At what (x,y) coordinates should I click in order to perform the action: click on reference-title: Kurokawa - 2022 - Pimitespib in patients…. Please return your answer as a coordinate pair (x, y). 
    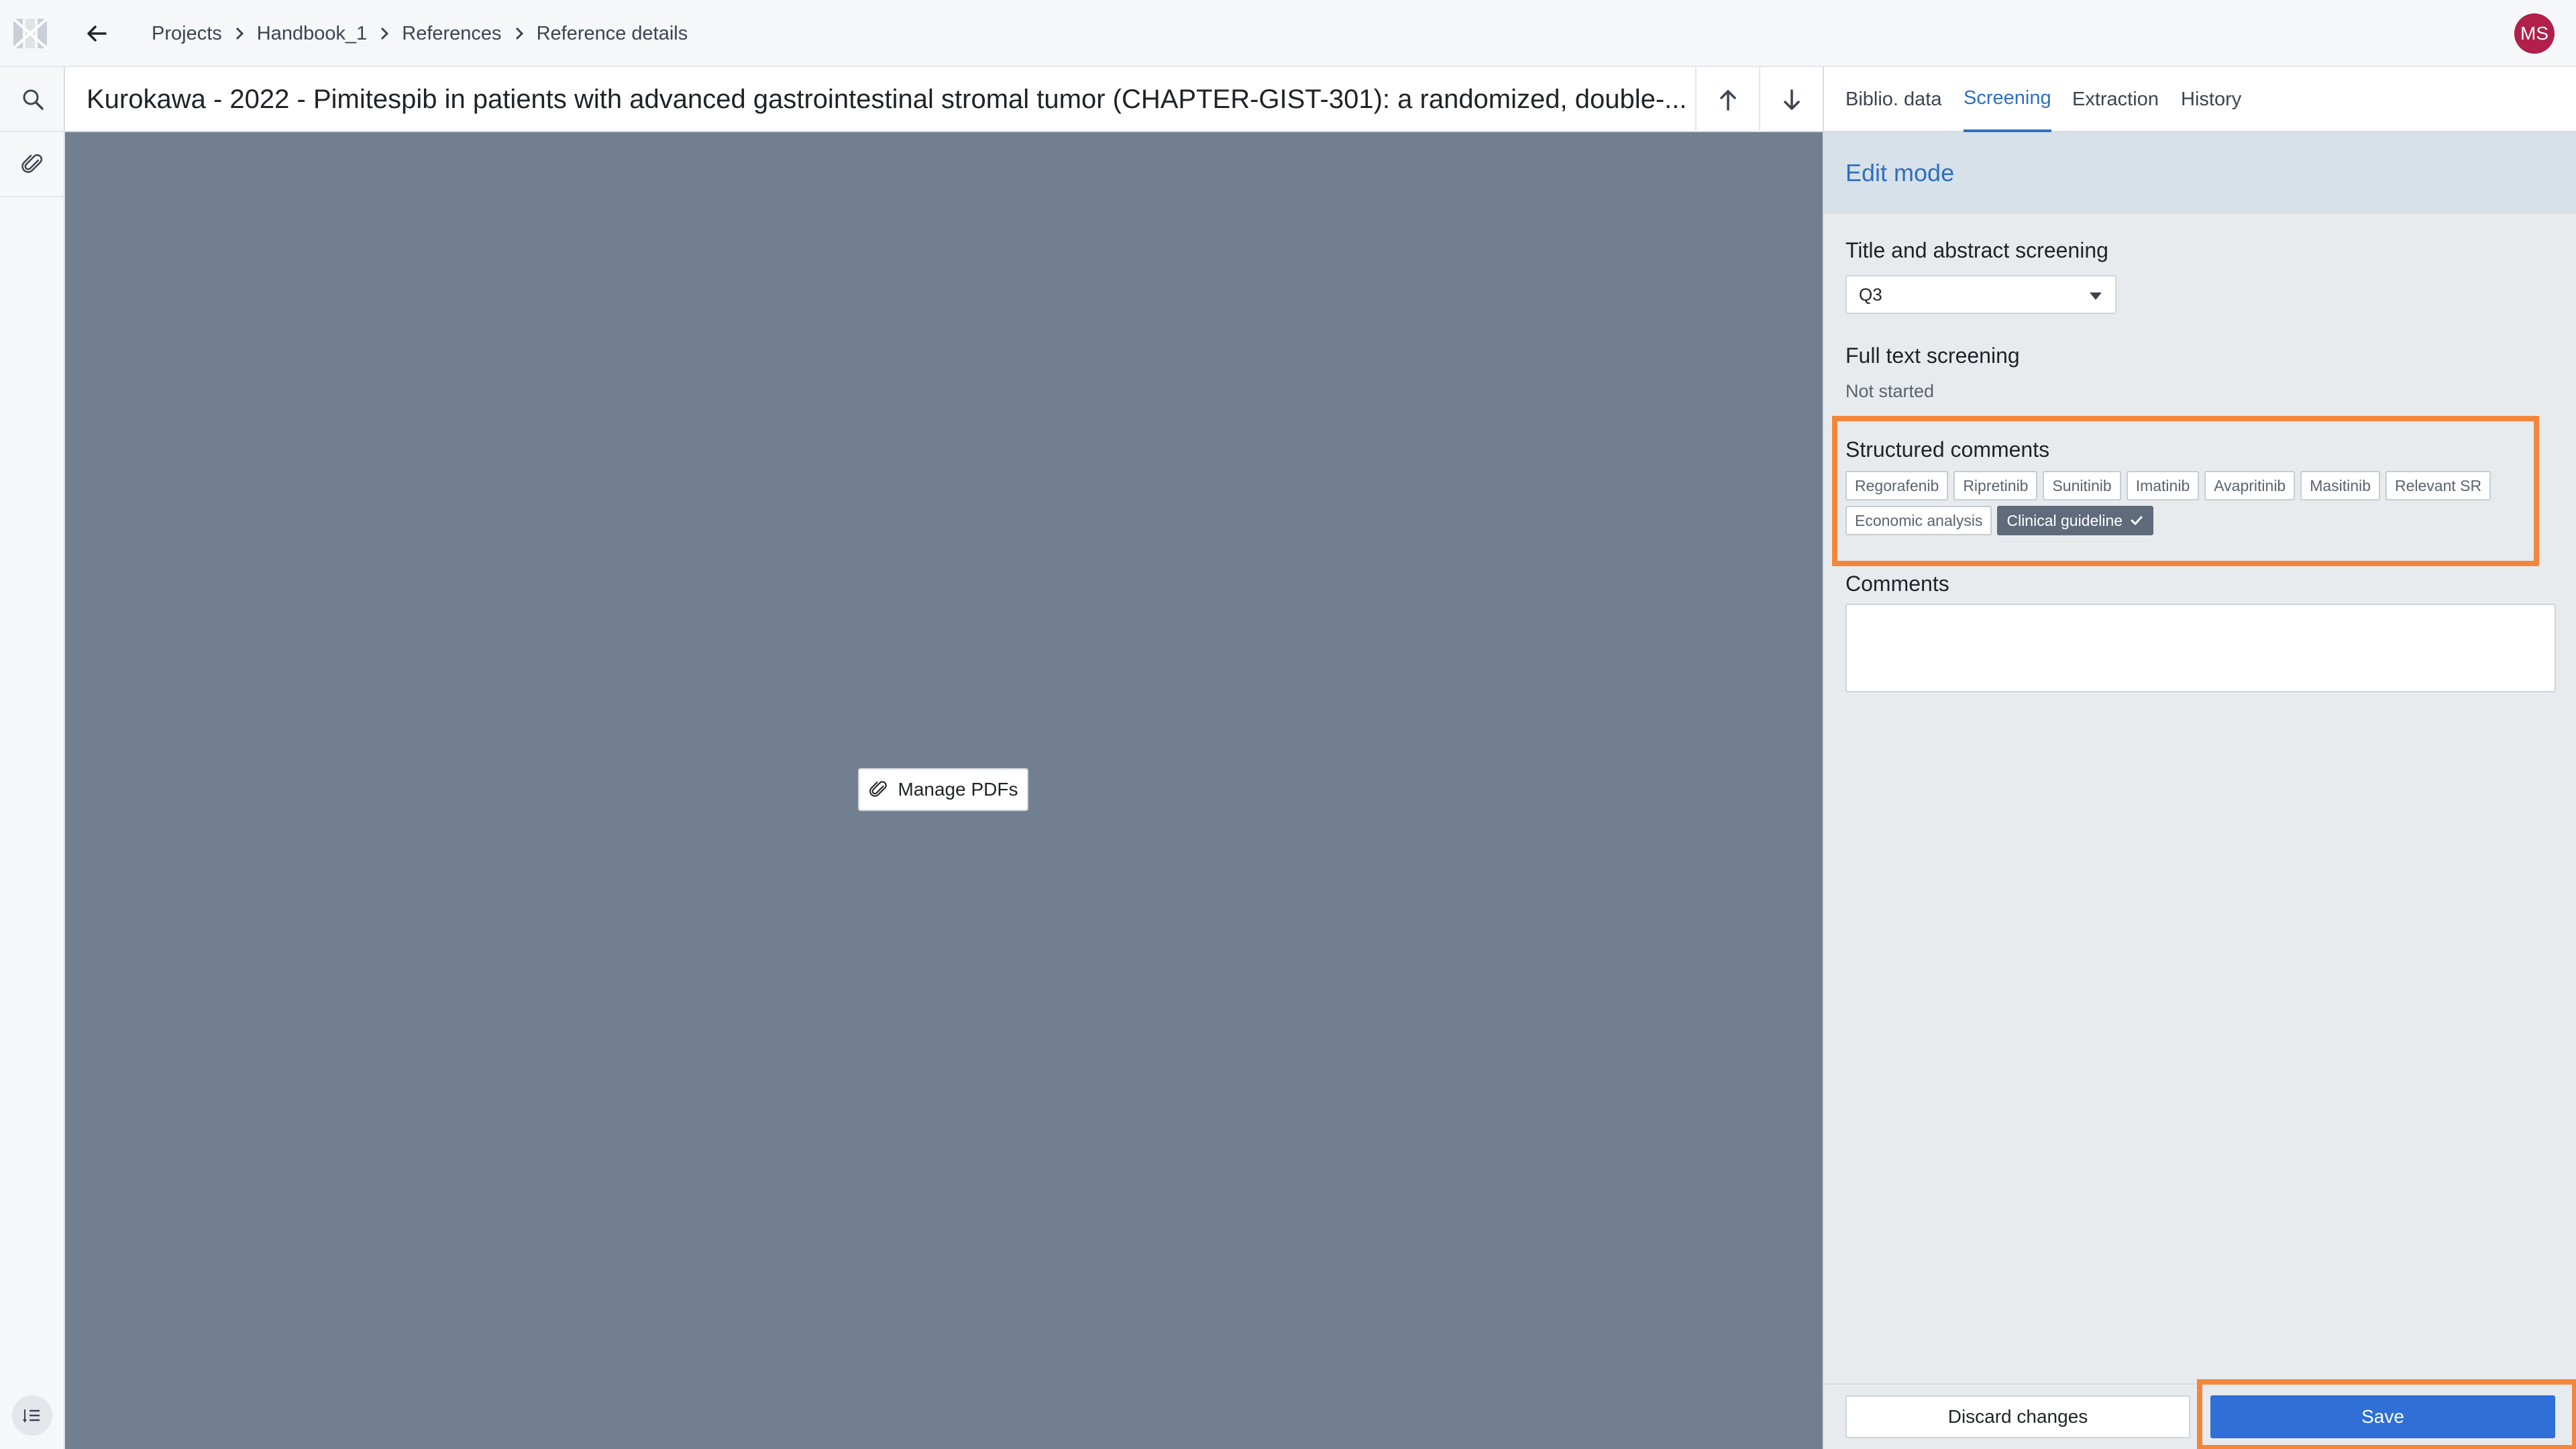
    Looking at the image, I should click on (887, 99).